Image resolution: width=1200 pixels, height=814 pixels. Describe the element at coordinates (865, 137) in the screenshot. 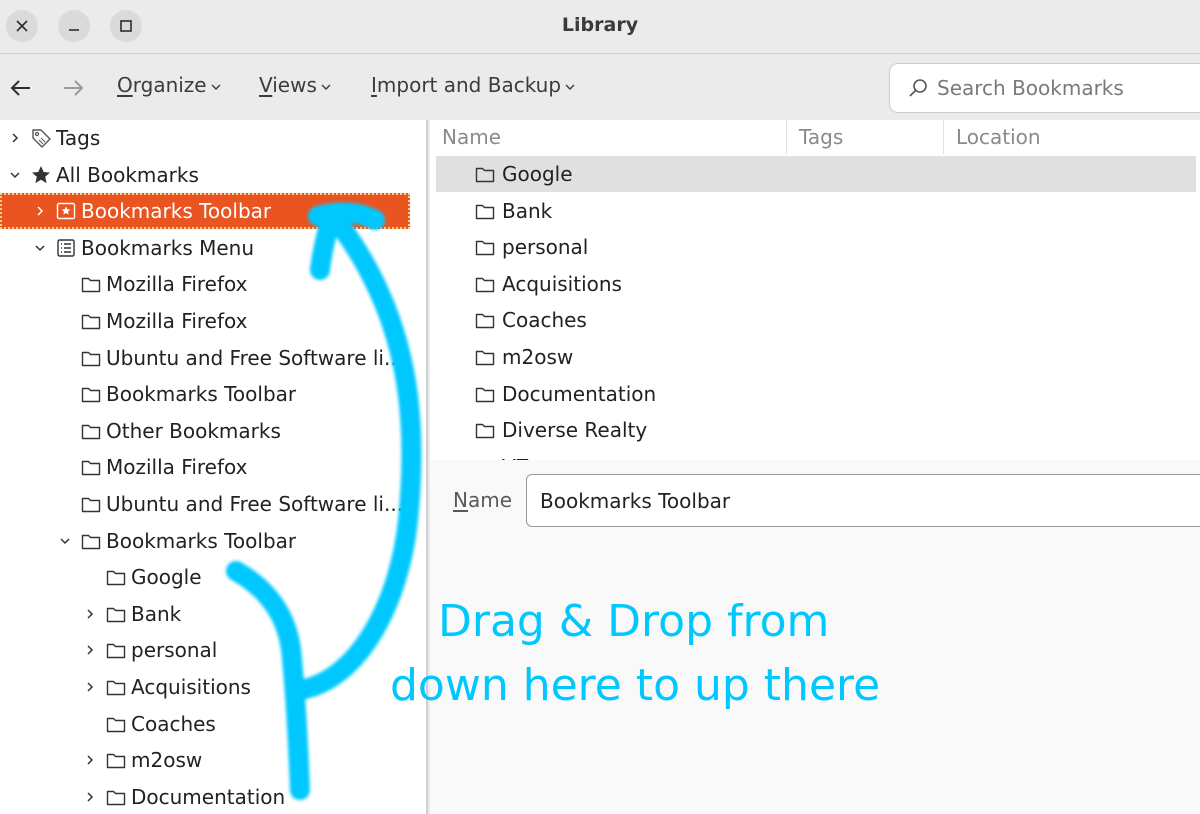

I see `column-header-tags: Tags` at that location.